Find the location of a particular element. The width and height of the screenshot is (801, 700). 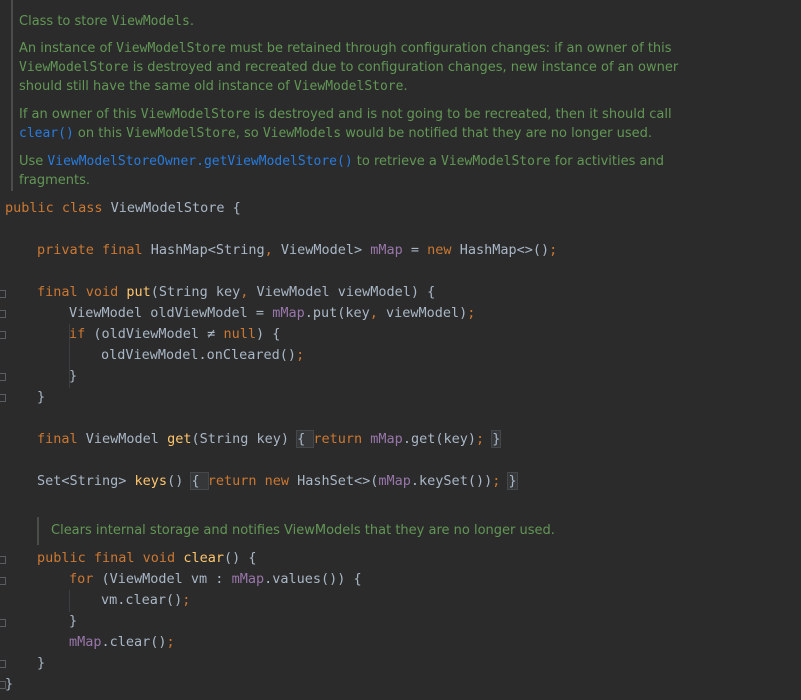

code-line-if: if (oldViewModel ≠ null) { is located at coordinates (174, 334).